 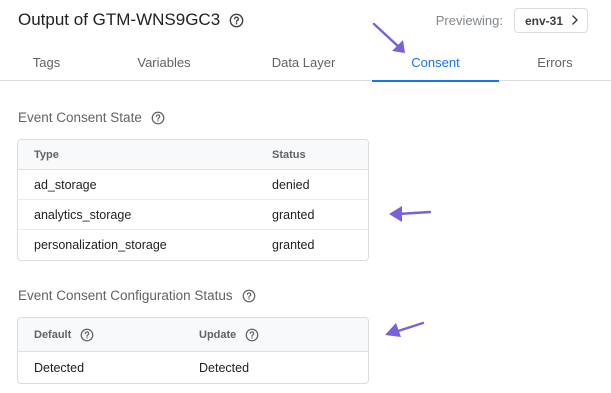 I want to click on column-header-status: Status, so click(x=289, y=154).